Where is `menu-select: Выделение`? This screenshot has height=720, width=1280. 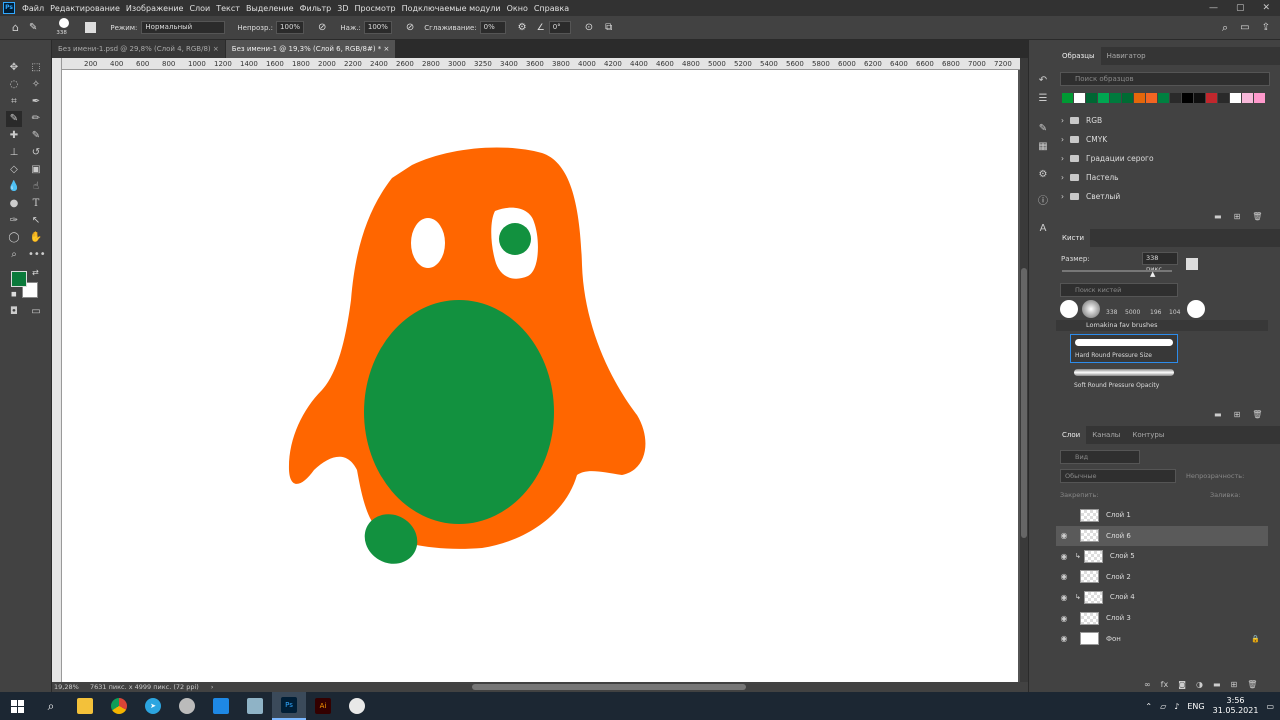
menu-select: Выделение is located at coordinates (270, 8).